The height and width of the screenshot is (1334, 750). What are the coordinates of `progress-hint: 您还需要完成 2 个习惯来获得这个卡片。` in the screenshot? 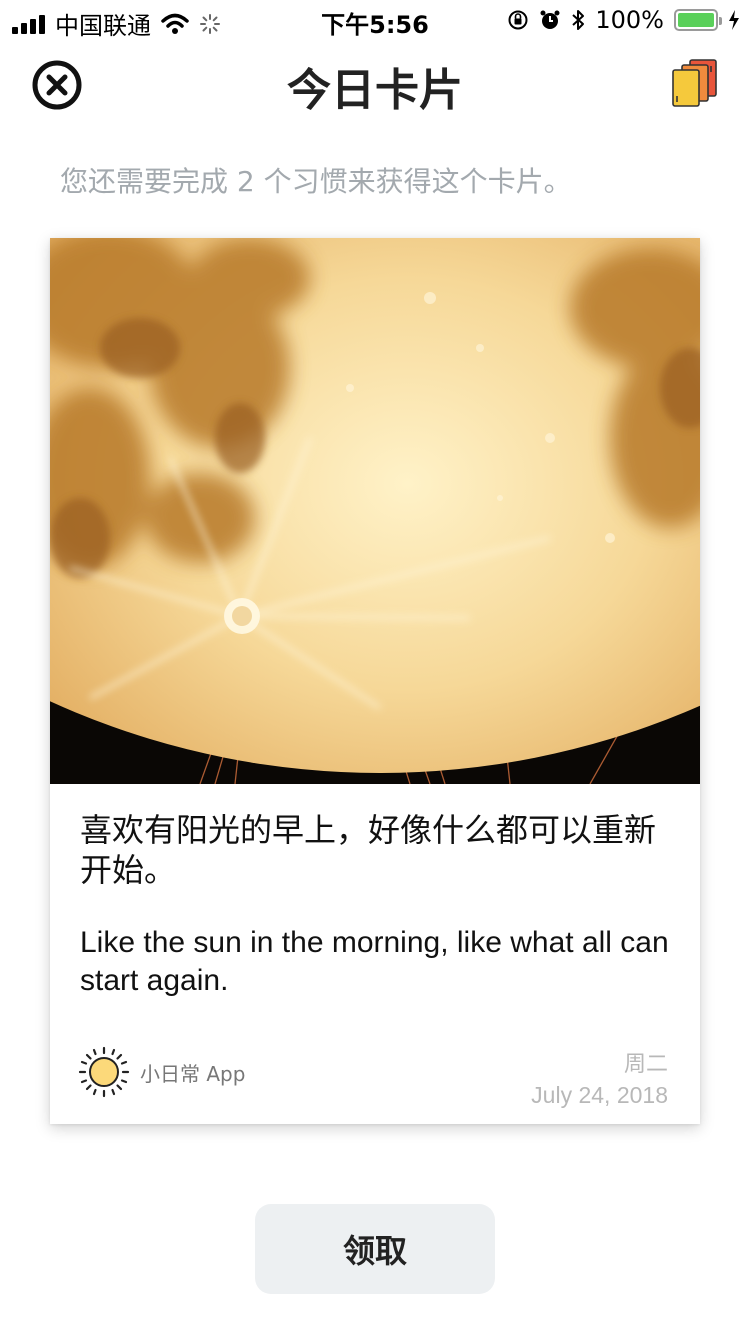 It's located at (316, 181).